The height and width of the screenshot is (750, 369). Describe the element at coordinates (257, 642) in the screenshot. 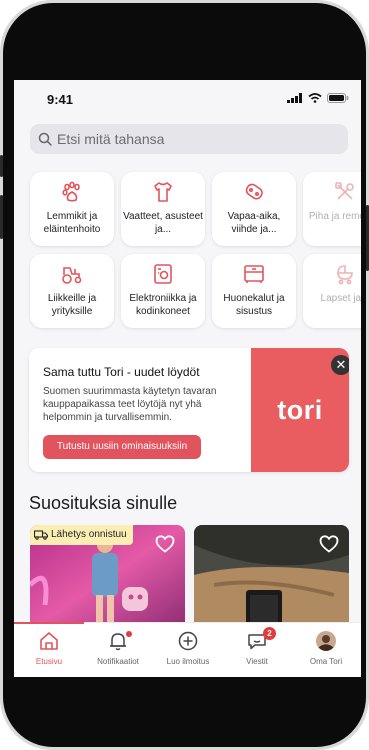

I see `chat-icon` at that location.